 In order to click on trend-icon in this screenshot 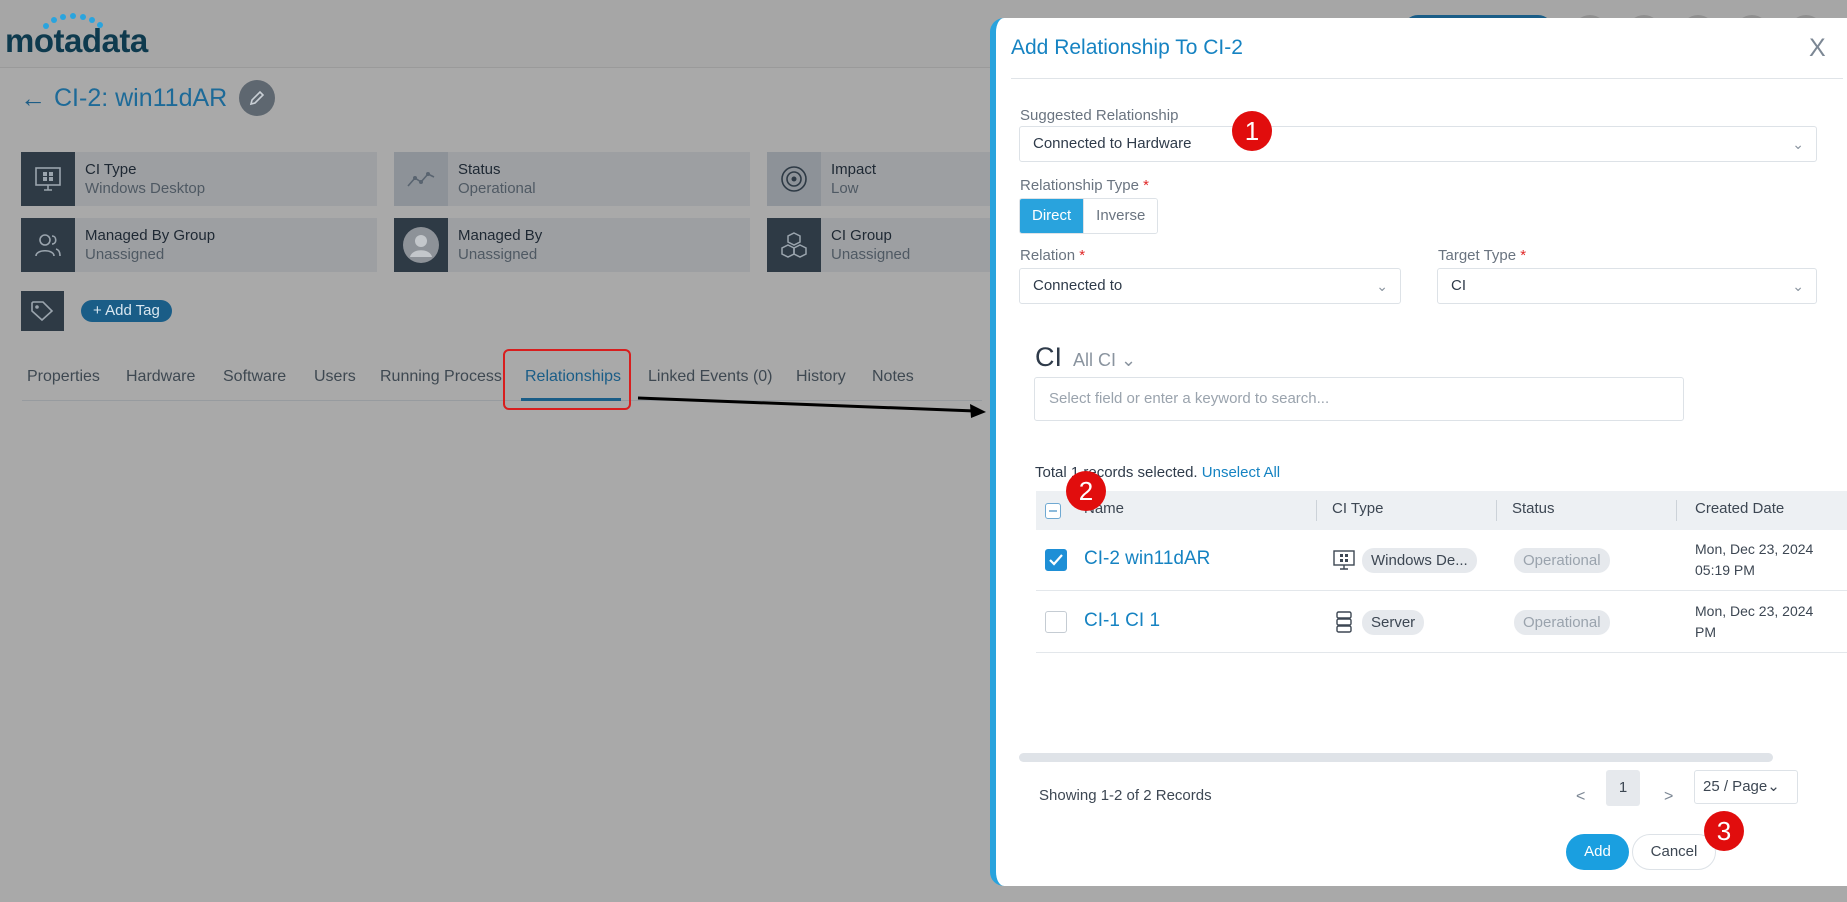, I will do `click(421, 179)`.